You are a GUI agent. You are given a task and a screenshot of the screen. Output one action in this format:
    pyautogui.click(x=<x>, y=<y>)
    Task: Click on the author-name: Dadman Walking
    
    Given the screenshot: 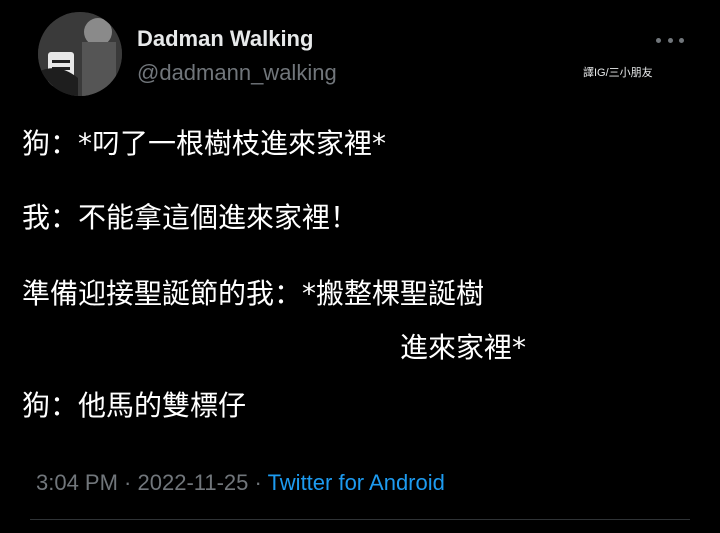 What is the action you would take?
    pyautogui.click(x=225, y=39)
    